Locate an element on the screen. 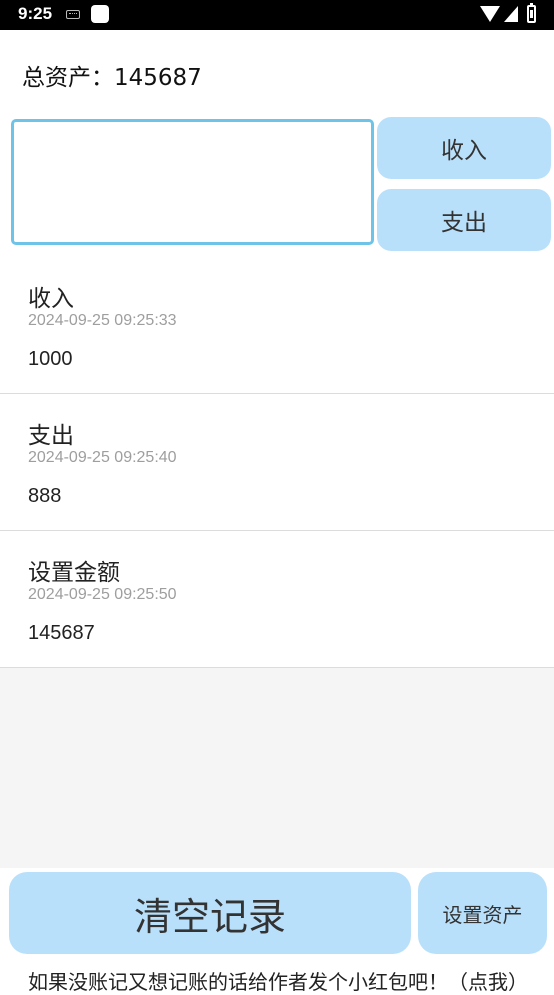  record-type: 收入 is located at coordinates (51, 299).